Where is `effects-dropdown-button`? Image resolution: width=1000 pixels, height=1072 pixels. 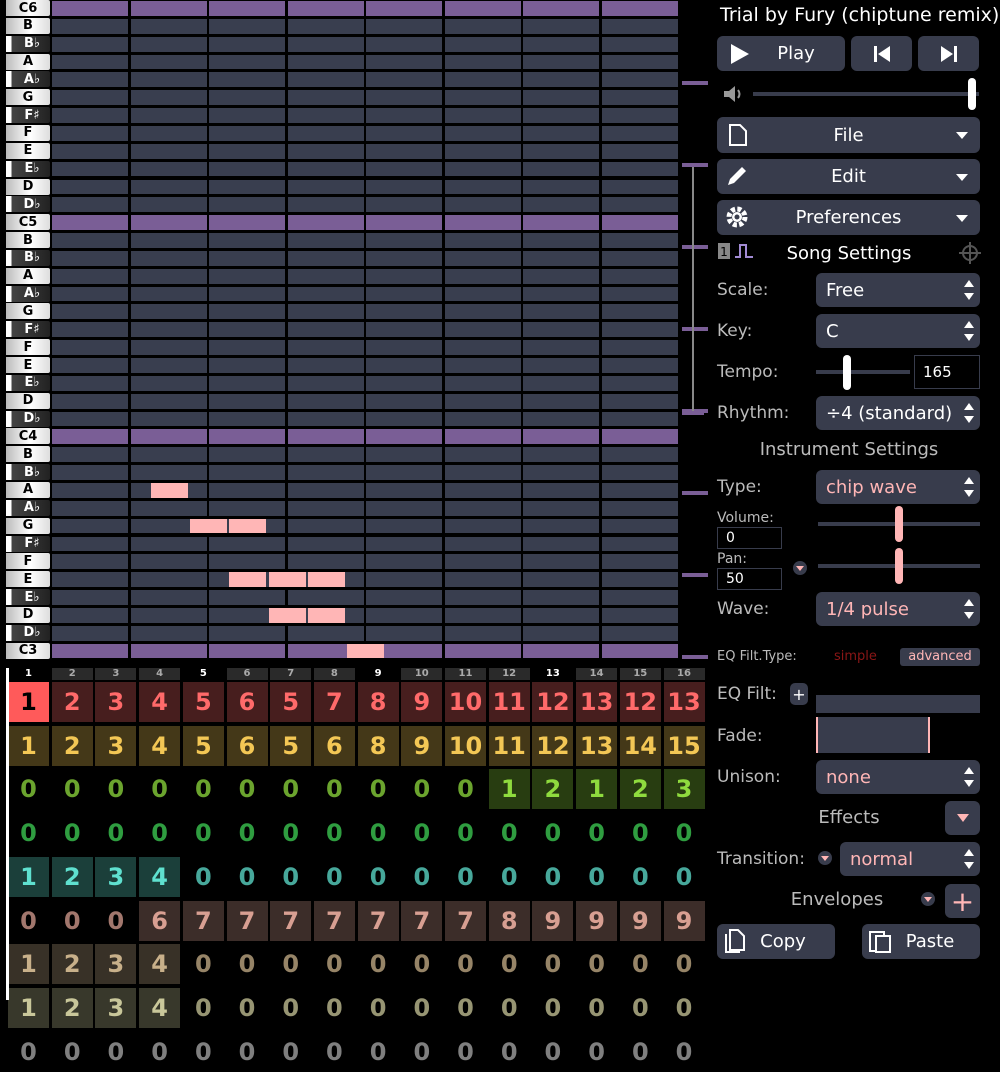
effects-dropdown-button is located at coordinates (962, 818).